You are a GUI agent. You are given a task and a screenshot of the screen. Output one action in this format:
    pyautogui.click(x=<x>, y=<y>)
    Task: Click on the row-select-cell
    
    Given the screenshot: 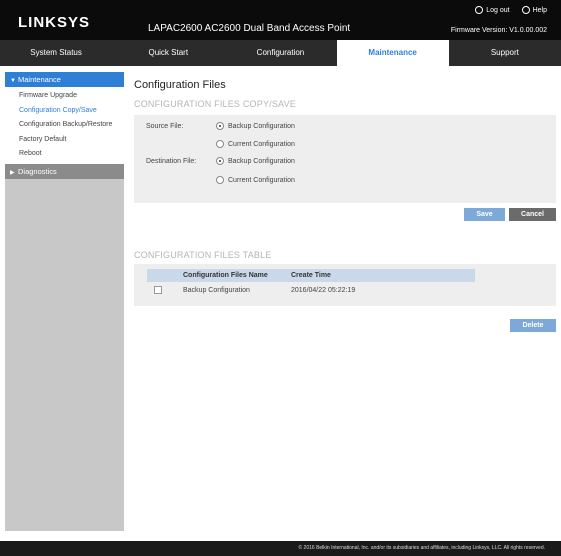 What is the action you would take?
    pyautogui.click(x=163, y=290)
    